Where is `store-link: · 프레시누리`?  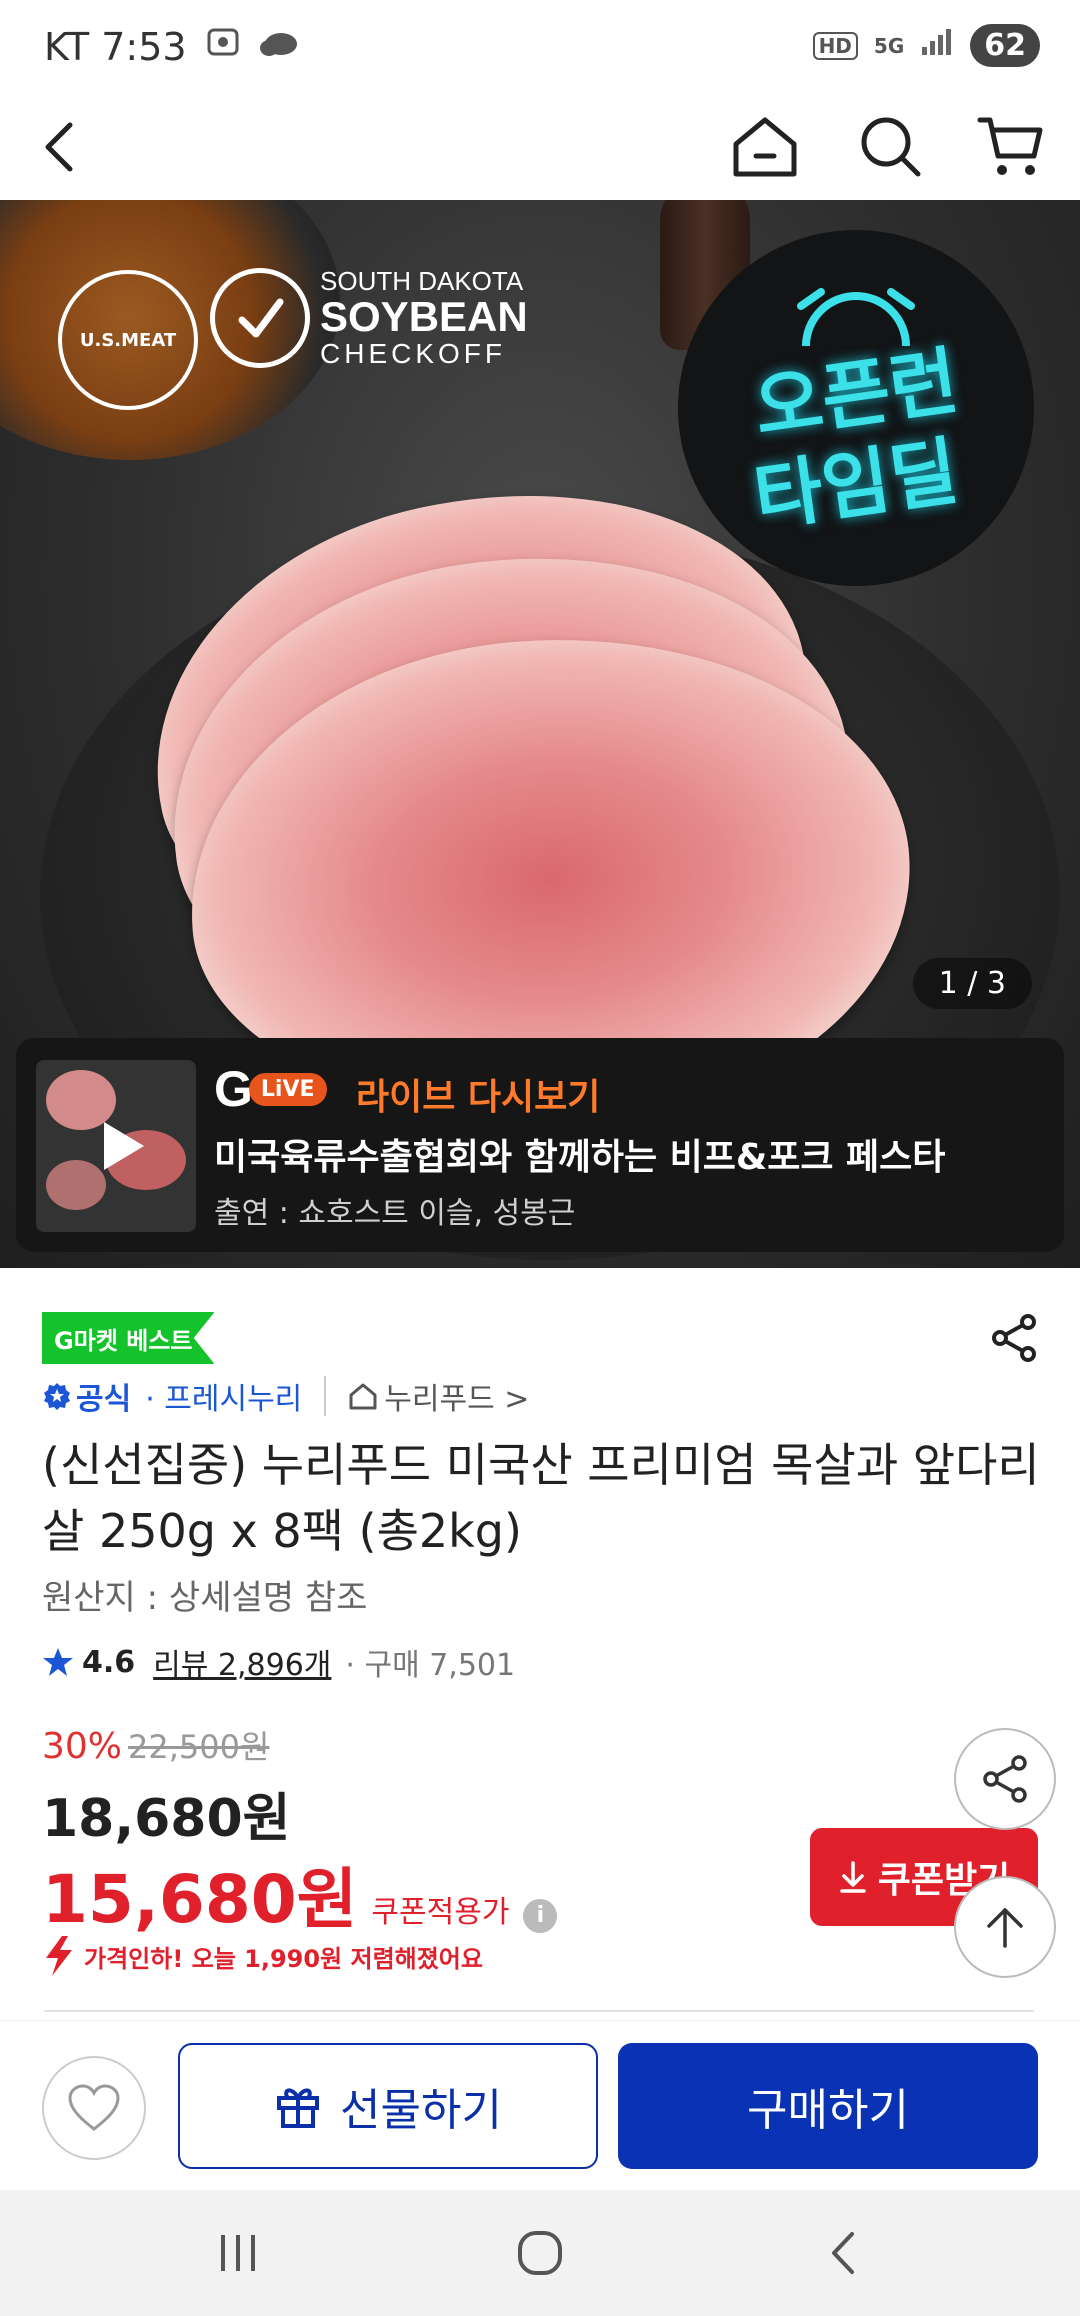 store-link: · 프레시누리 is located at coordinates (223, 1396).